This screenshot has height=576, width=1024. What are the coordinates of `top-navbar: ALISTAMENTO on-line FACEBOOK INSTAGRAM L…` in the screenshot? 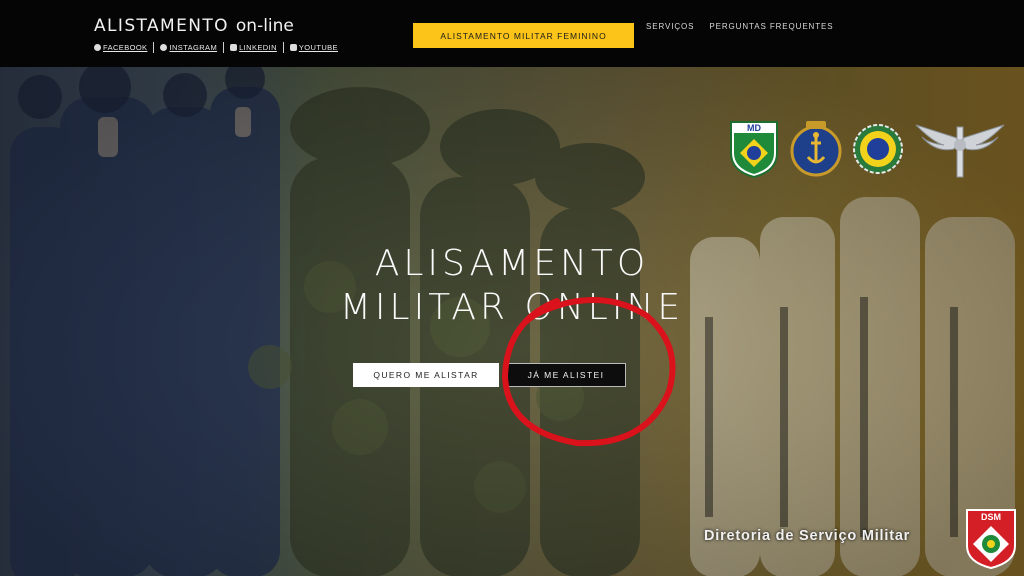 It's located at (512, 33).